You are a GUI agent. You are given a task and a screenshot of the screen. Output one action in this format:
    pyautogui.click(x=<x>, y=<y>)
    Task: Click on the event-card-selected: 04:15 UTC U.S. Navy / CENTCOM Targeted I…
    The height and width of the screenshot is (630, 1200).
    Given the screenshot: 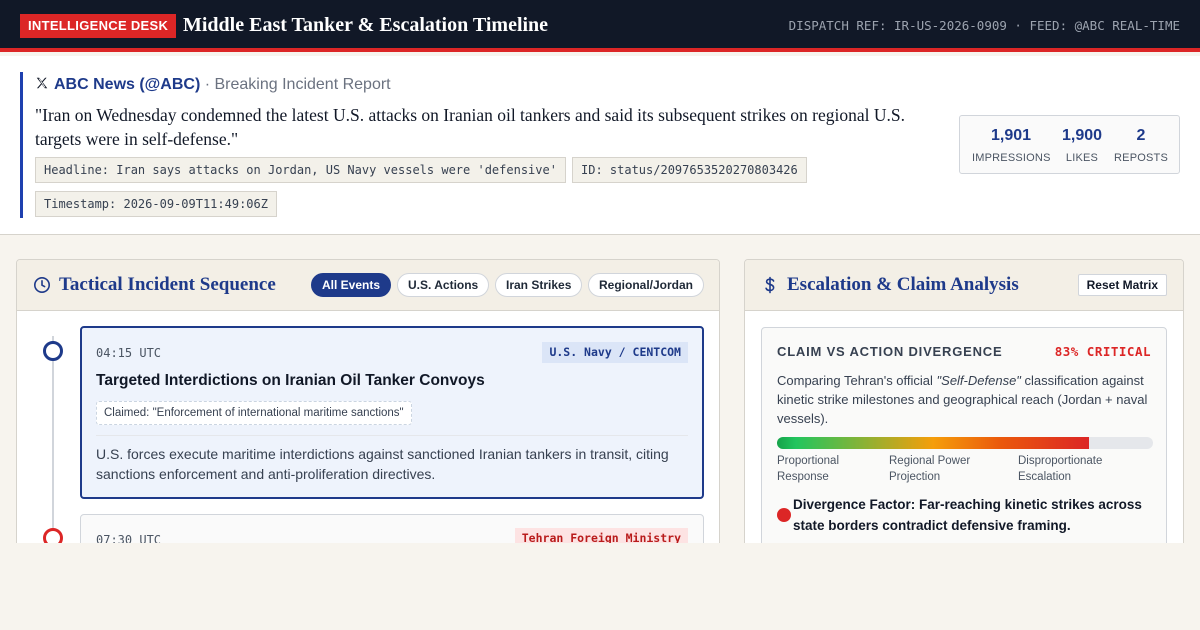 What is the action you would take?
    pyautogui.click(x=392, y=412)
    